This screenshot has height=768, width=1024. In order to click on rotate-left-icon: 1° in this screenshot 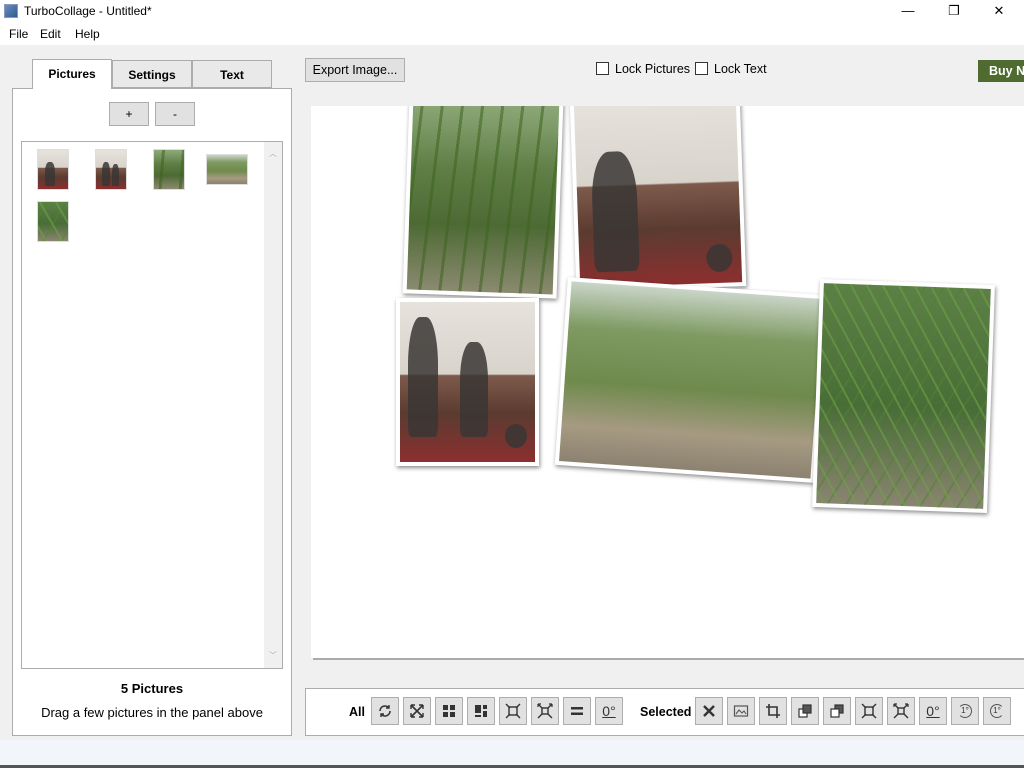, I will do `click(965, 711)`.